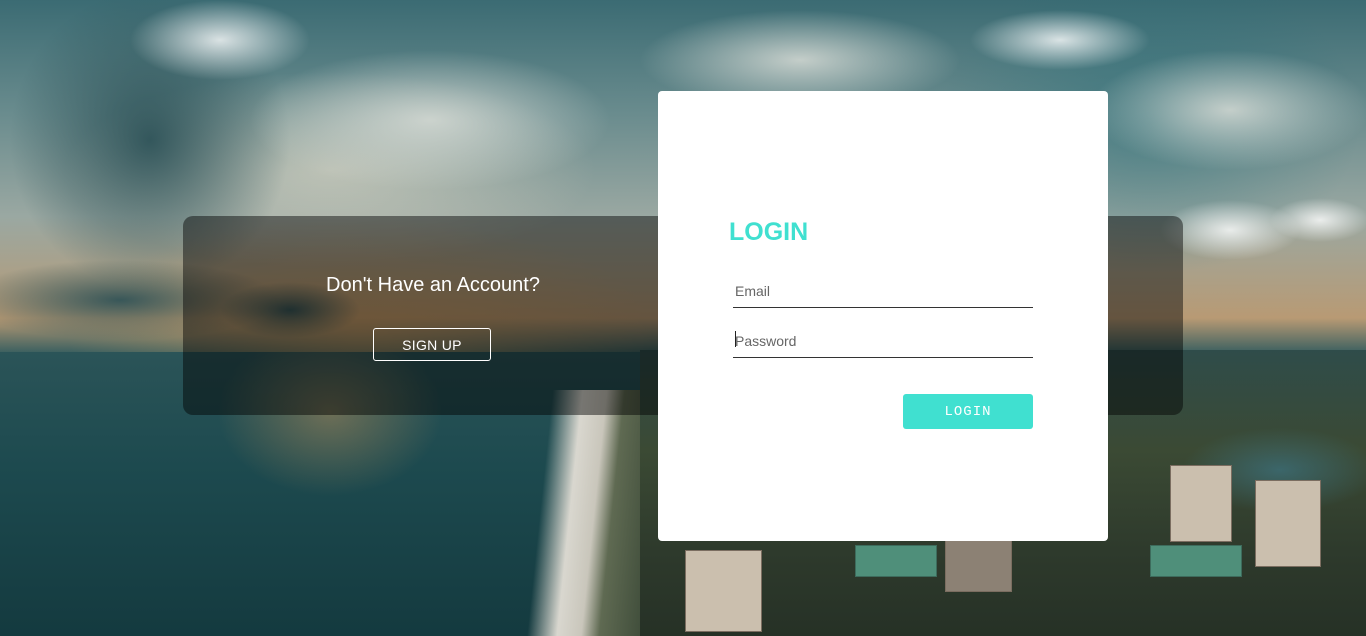 The image size is (1366, 636). What do you see at coordinates (883, 291) in the screenshot?
I see `email-input` at bounding box center [883, 291].